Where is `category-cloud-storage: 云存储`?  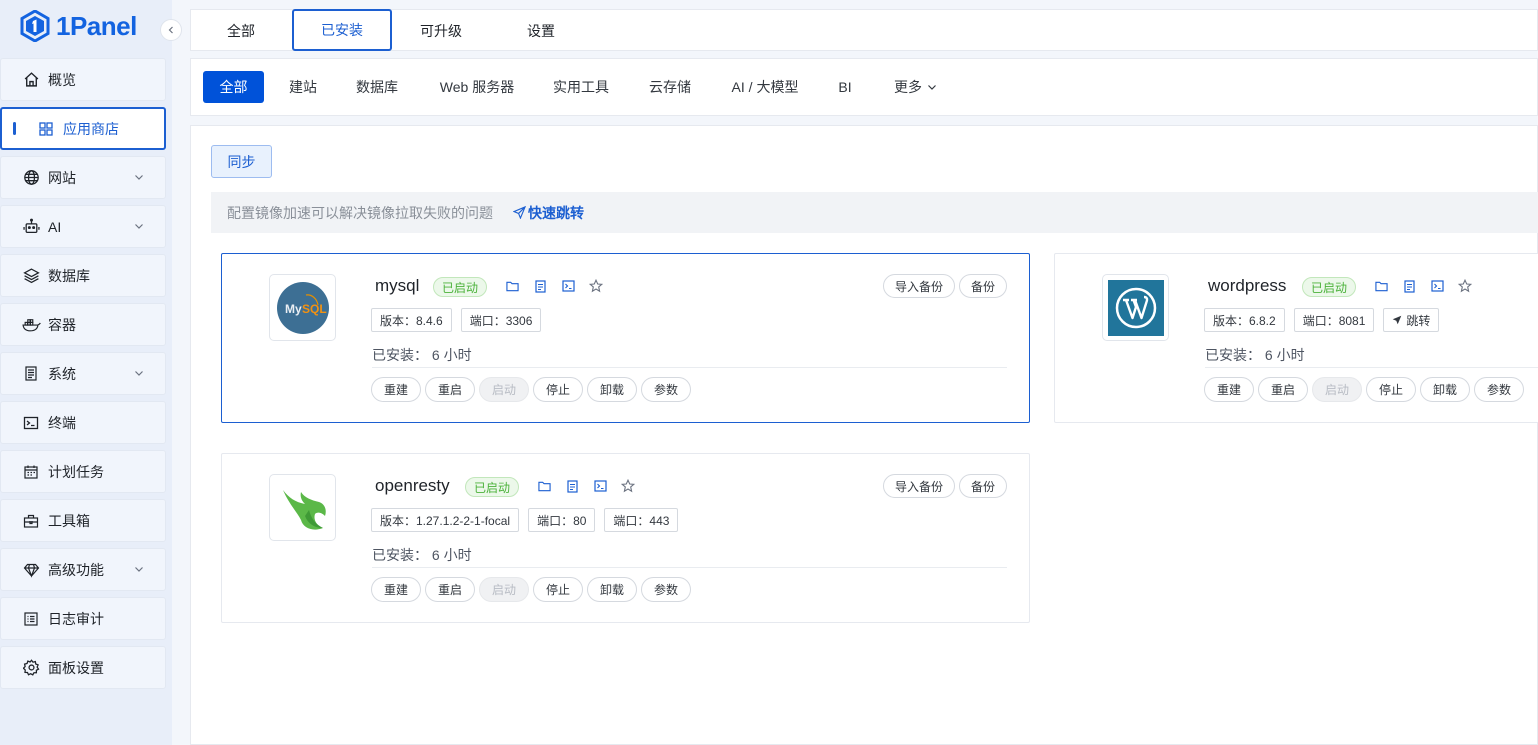
category-cloud-storage: 云存储 is located at coordinates (670, 87).